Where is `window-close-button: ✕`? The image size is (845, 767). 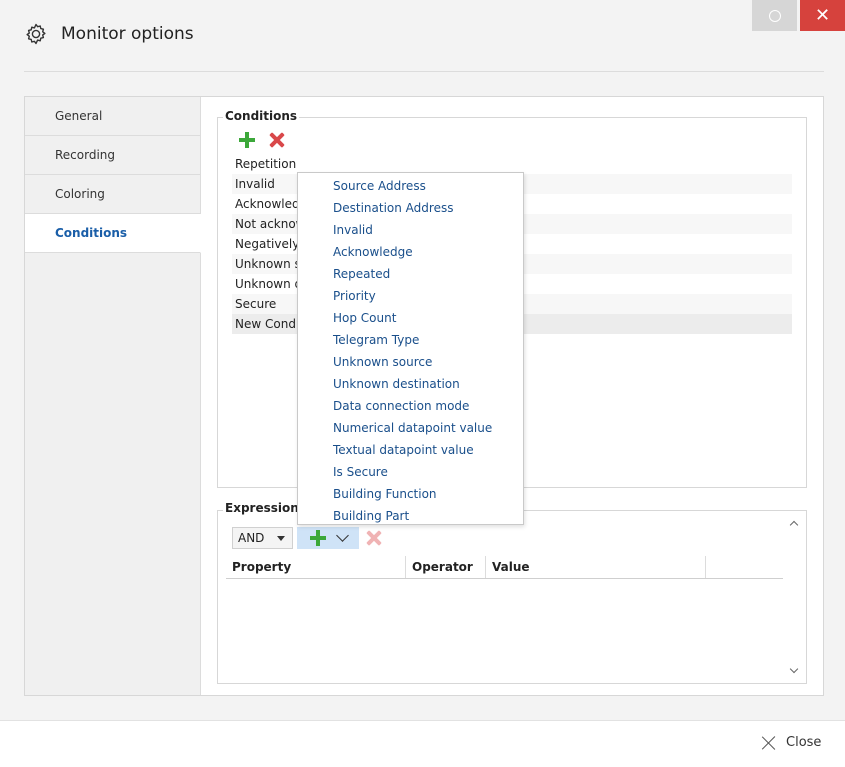
window-close-button: ✕ is located at coordinates (822, 15).